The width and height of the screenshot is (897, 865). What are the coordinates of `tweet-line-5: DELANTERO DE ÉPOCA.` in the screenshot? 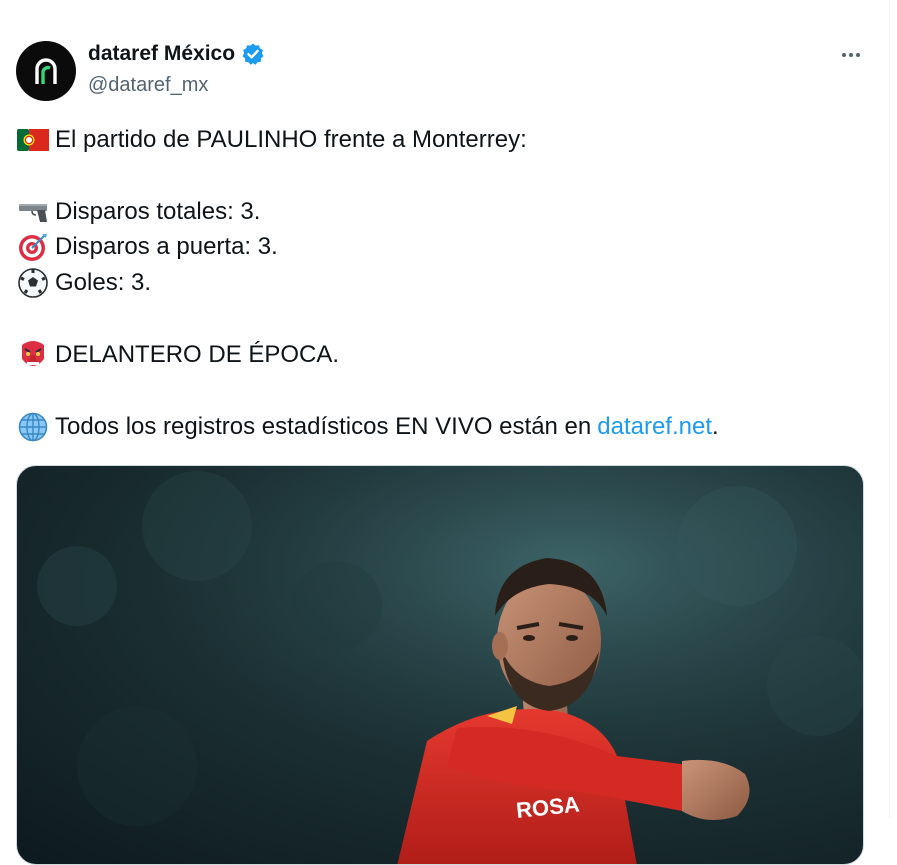 It's located at (177, 355).